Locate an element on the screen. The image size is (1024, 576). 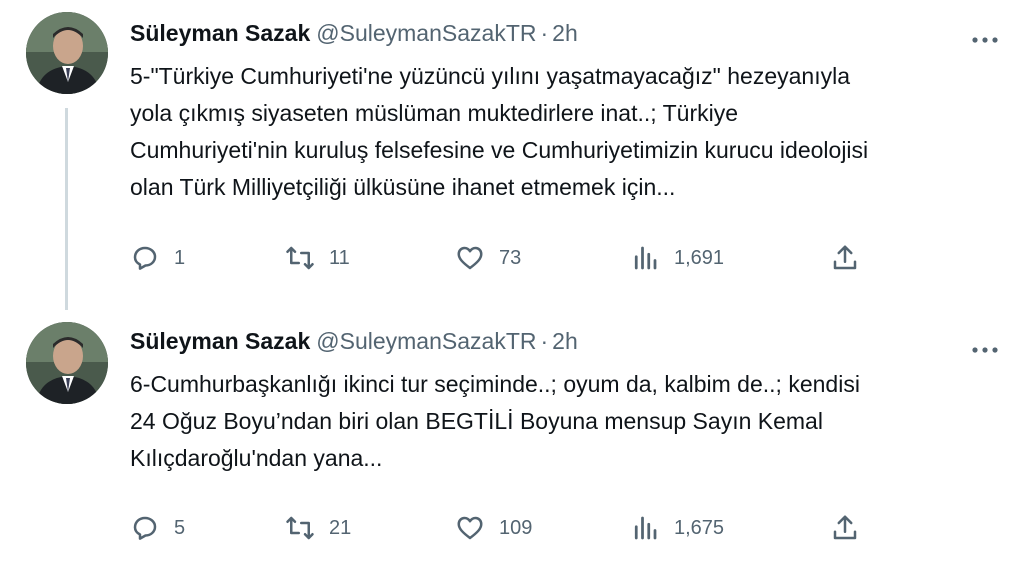
views-button: 1,691 is located at coordinates (677, 258).